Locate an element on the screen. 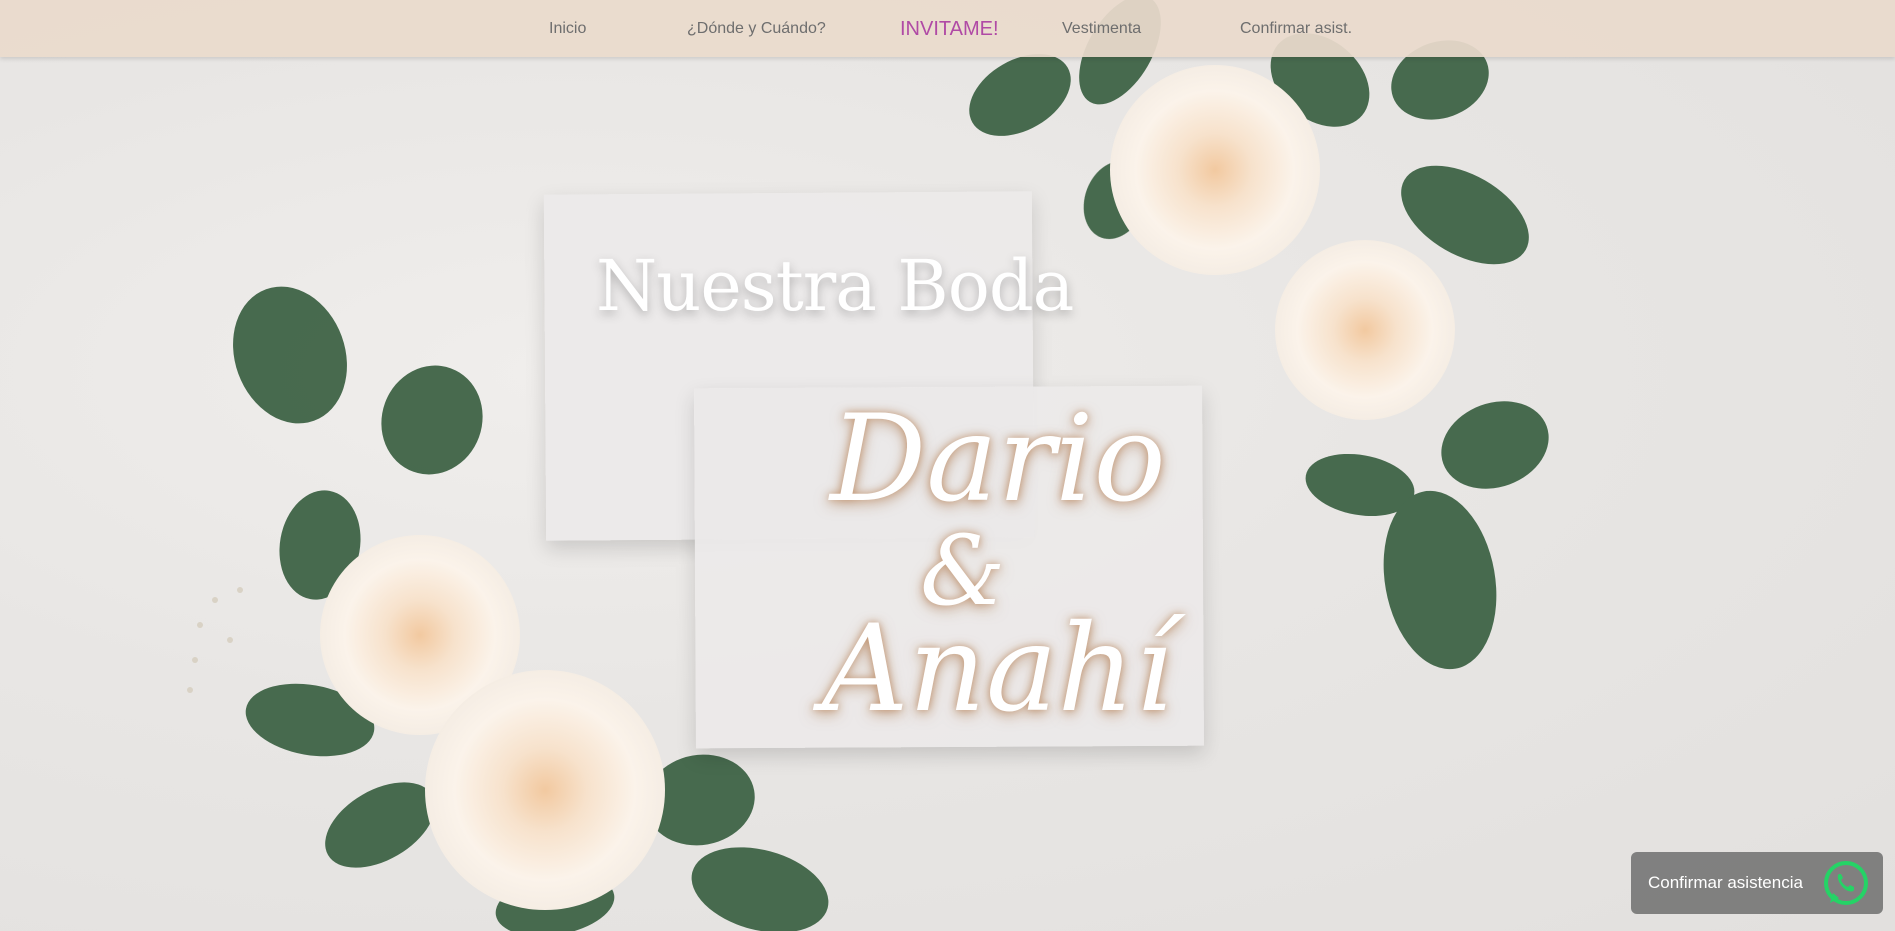 The height and width of the screenshot is (931, 1895). nav-inicio: Inicio is located at coordinates (567, 29).